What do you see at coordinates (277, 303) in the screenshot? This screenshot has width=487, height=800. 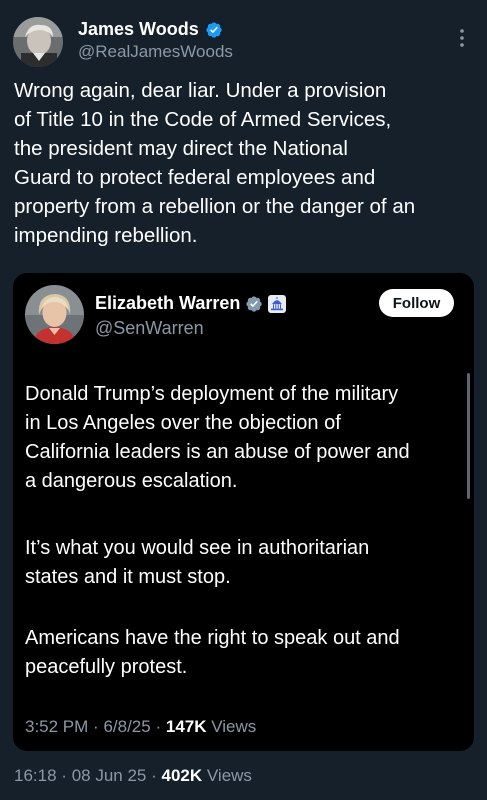 I see `capitol-icon` at bounding box center [277, 303].